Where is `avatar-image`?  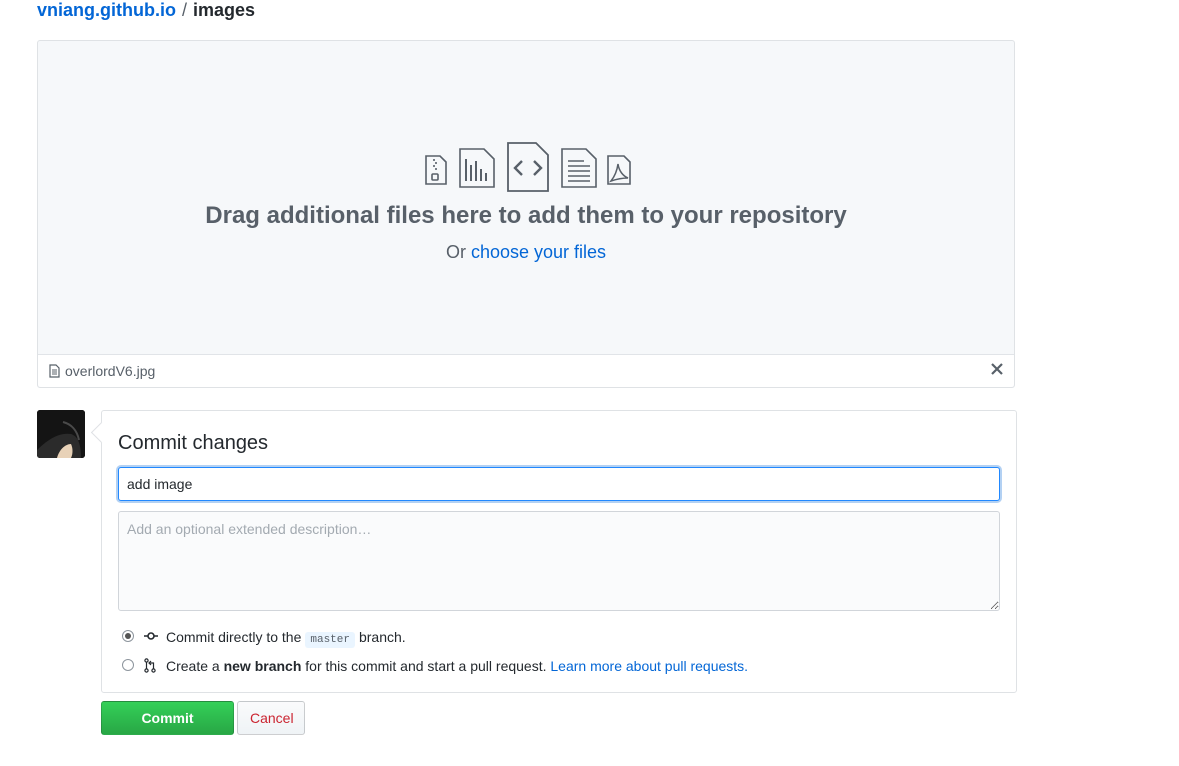
avatar-image is located at coordinates (61, 434).